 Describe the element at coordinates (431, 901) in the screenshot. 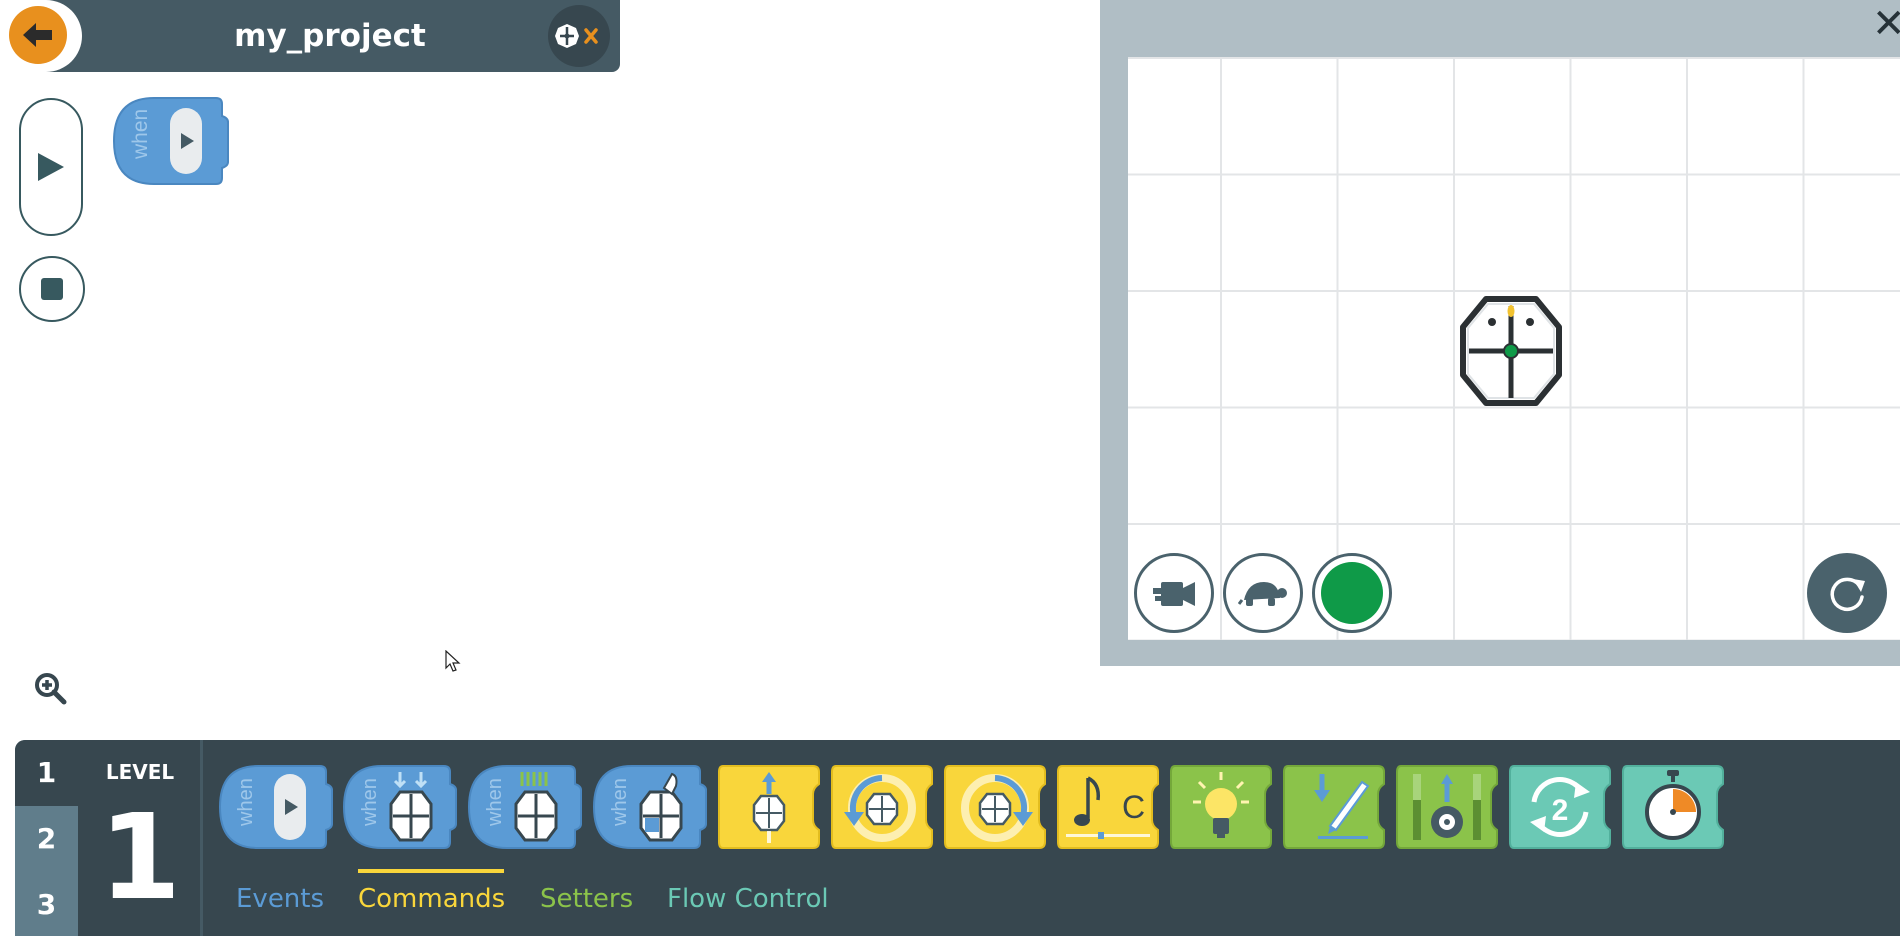

I see `category-tab-commands: Commands` at that location.